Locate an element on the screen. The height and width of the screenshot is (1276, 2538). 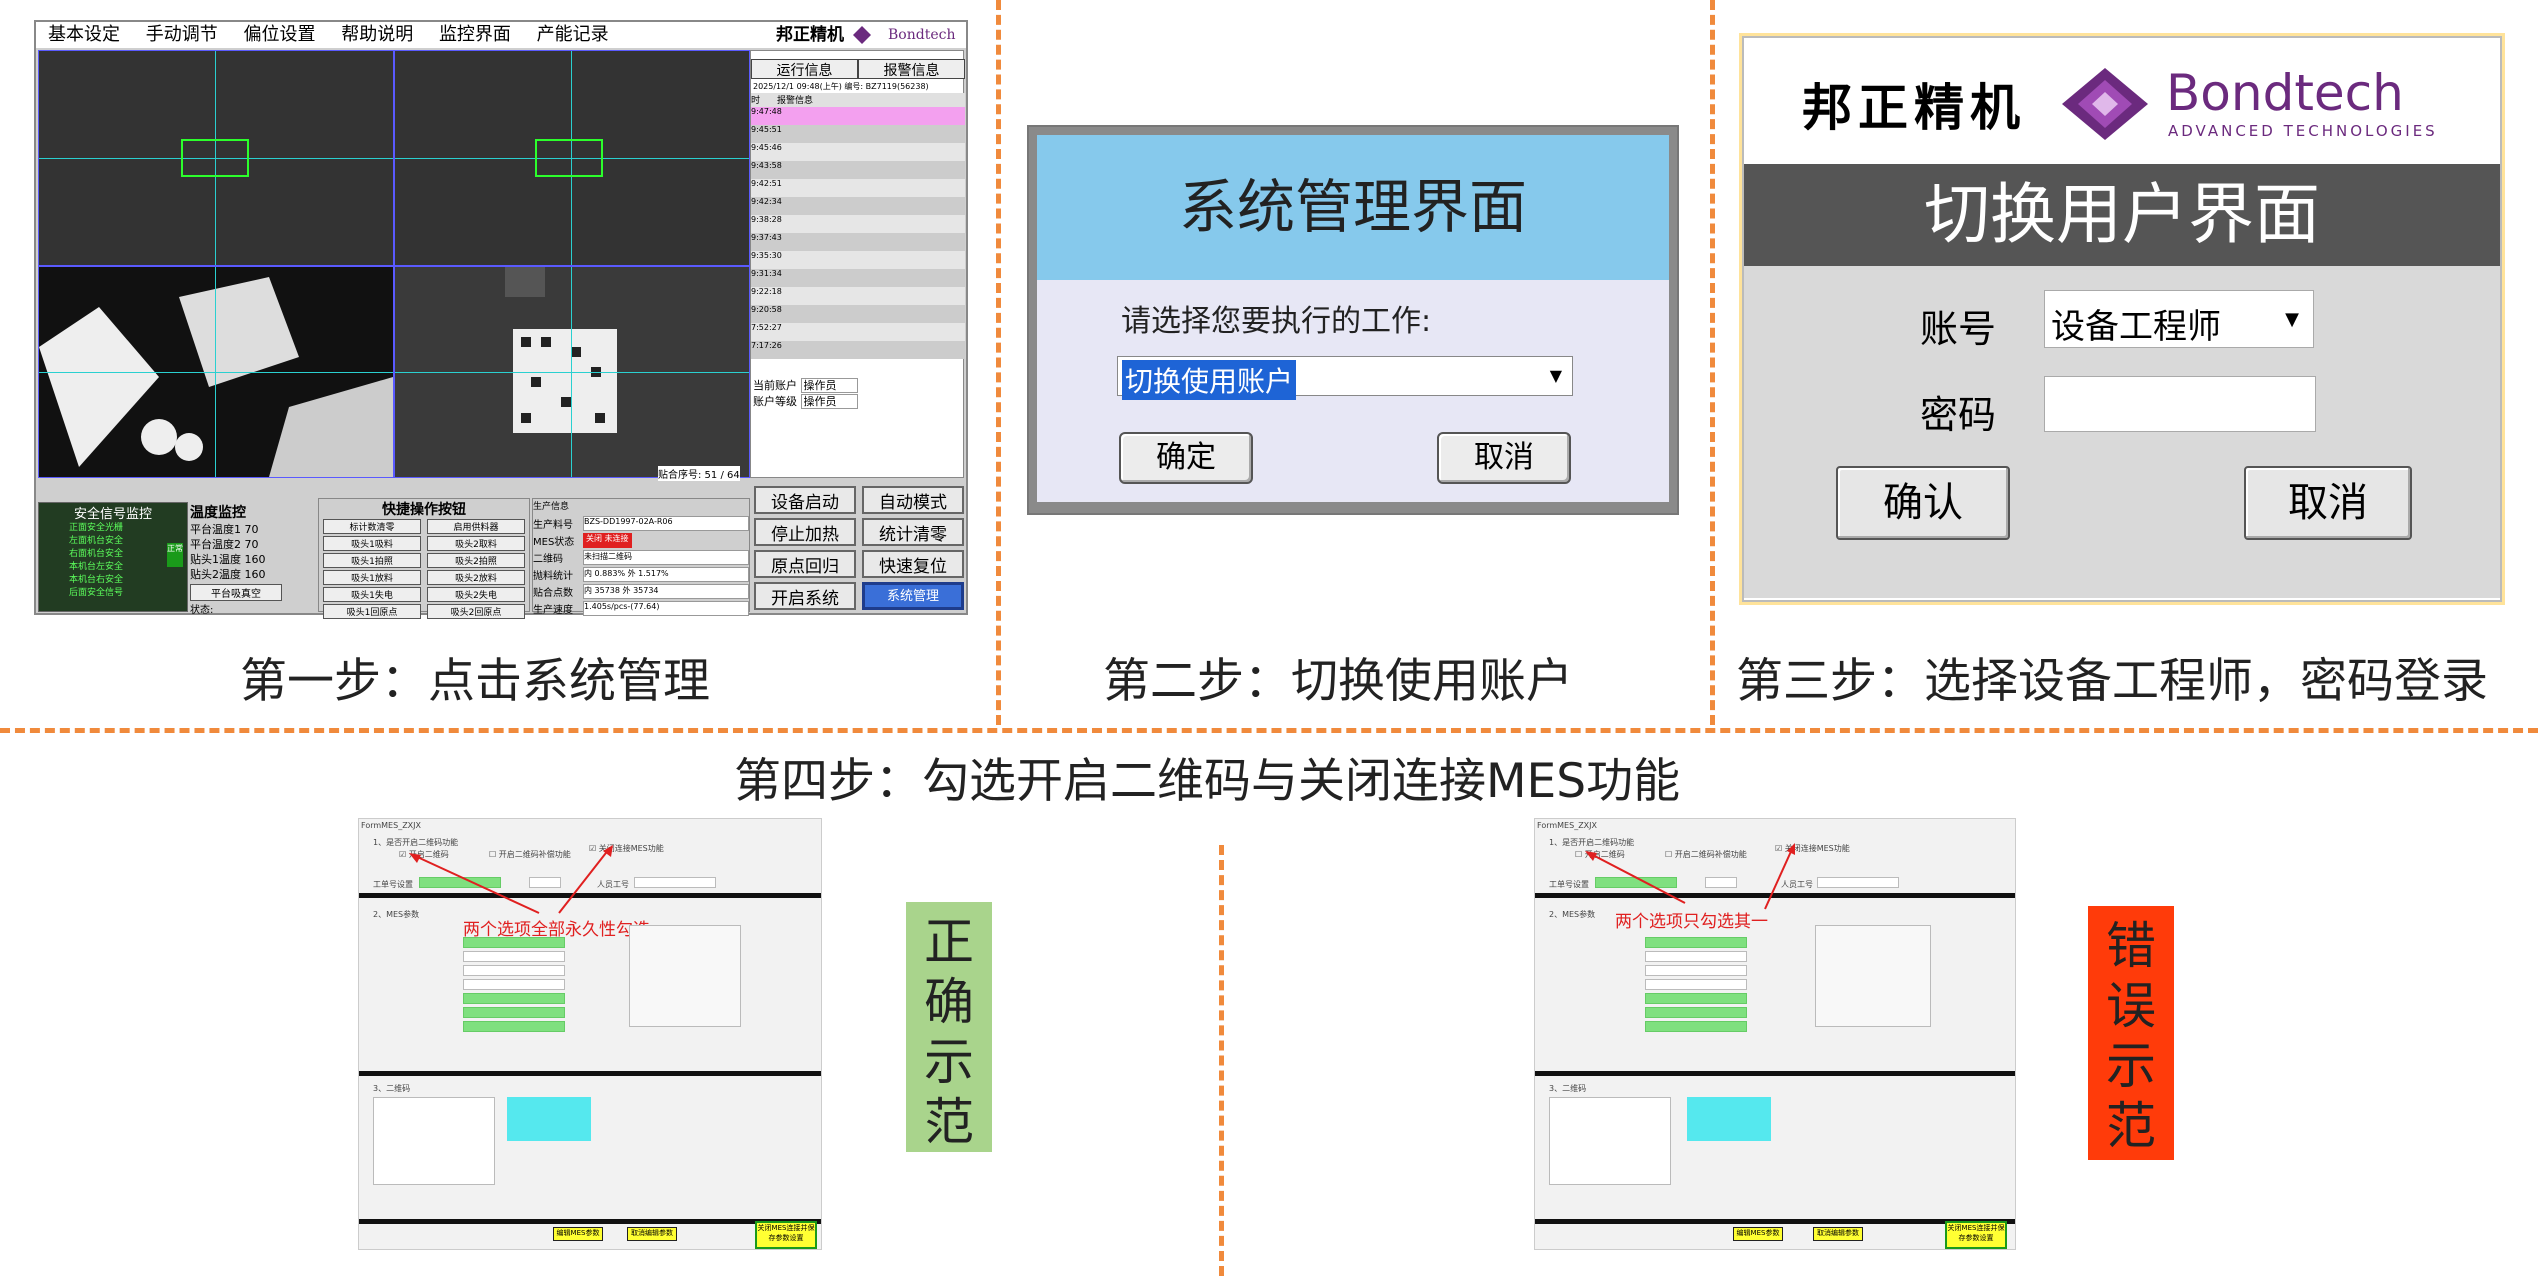
system-management-label: 系统管理 is located at coordinates (912, 596).